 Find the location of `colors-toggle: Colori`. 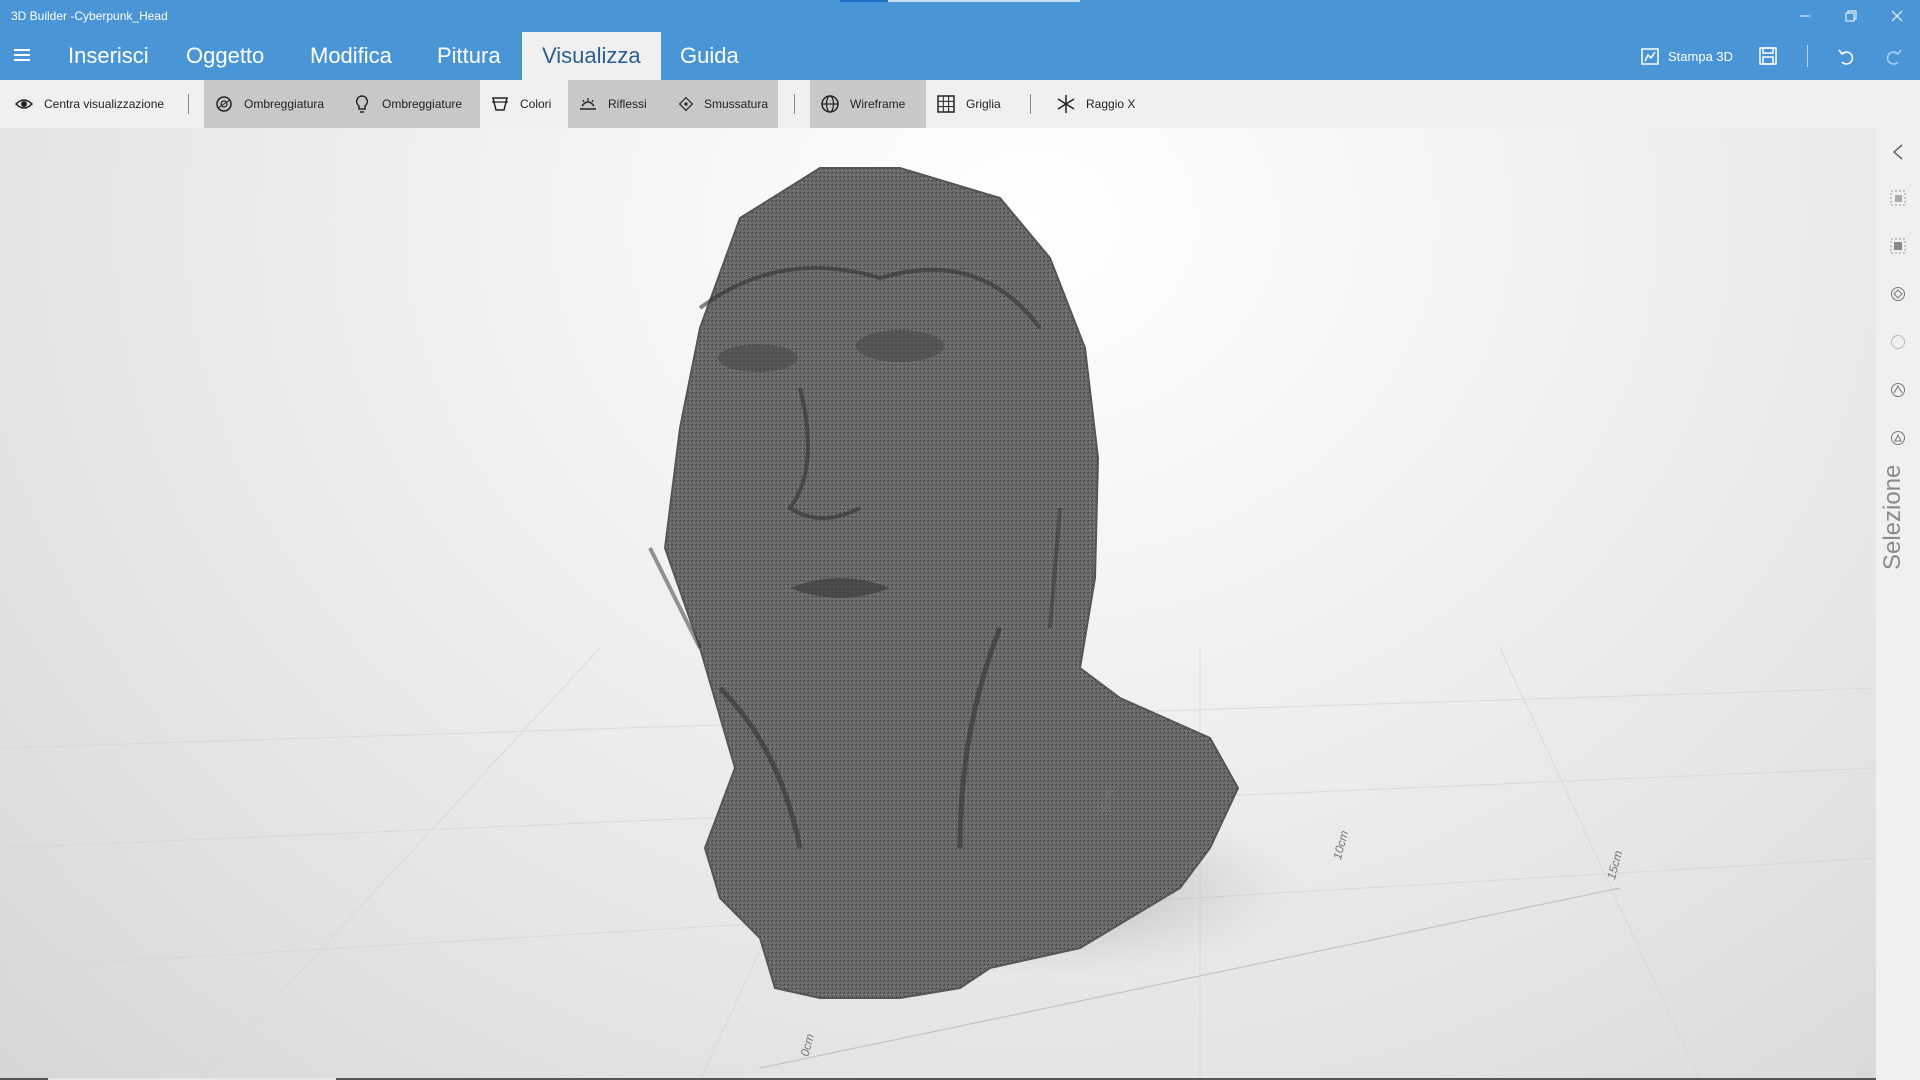

colors-toggle: Colori is located at coordinates (524, 104).